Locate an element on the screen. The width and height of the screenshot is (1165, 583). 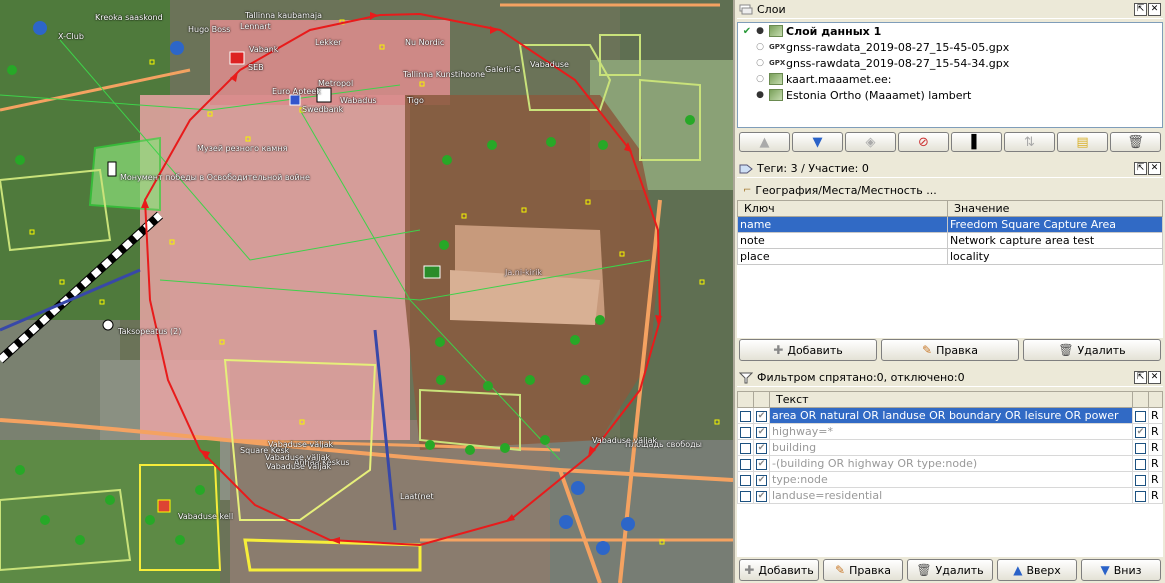
edit-tag-button: ✎ Правка is located at coordinates (950, 350).